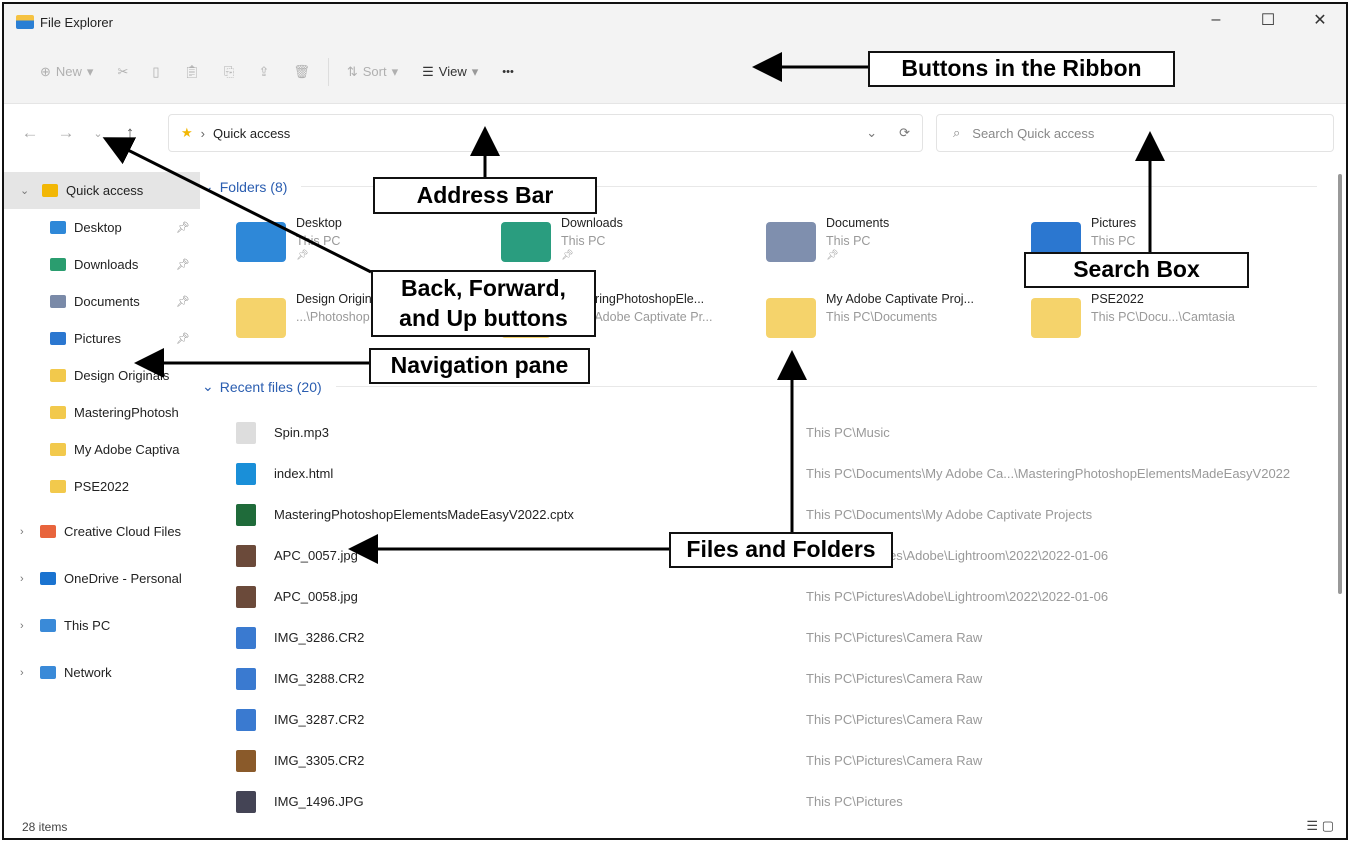 The height and width of the screenshot is (850, 1352). What do you see at coordinates (102, 375) in the screenshot?
I see `nav-item-design-originals: Design Originals` at bounding box center [102, 375].